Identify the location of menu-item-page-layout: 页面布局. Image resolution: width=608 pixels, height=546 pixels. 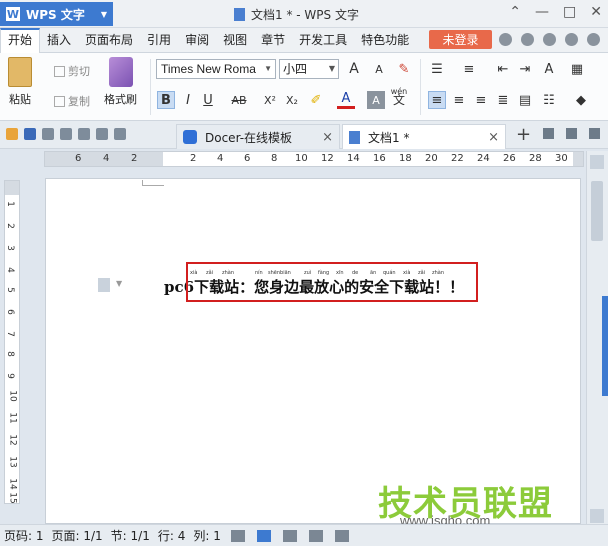
(109, 40).